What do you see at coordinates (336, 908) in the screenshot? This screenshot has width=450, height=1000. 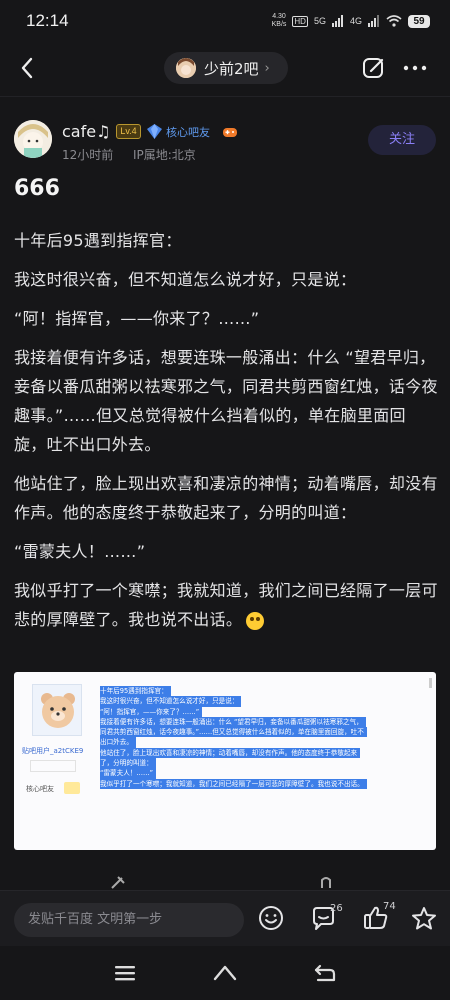 I see `comment-count: 26` at bounding box center [336, 908].